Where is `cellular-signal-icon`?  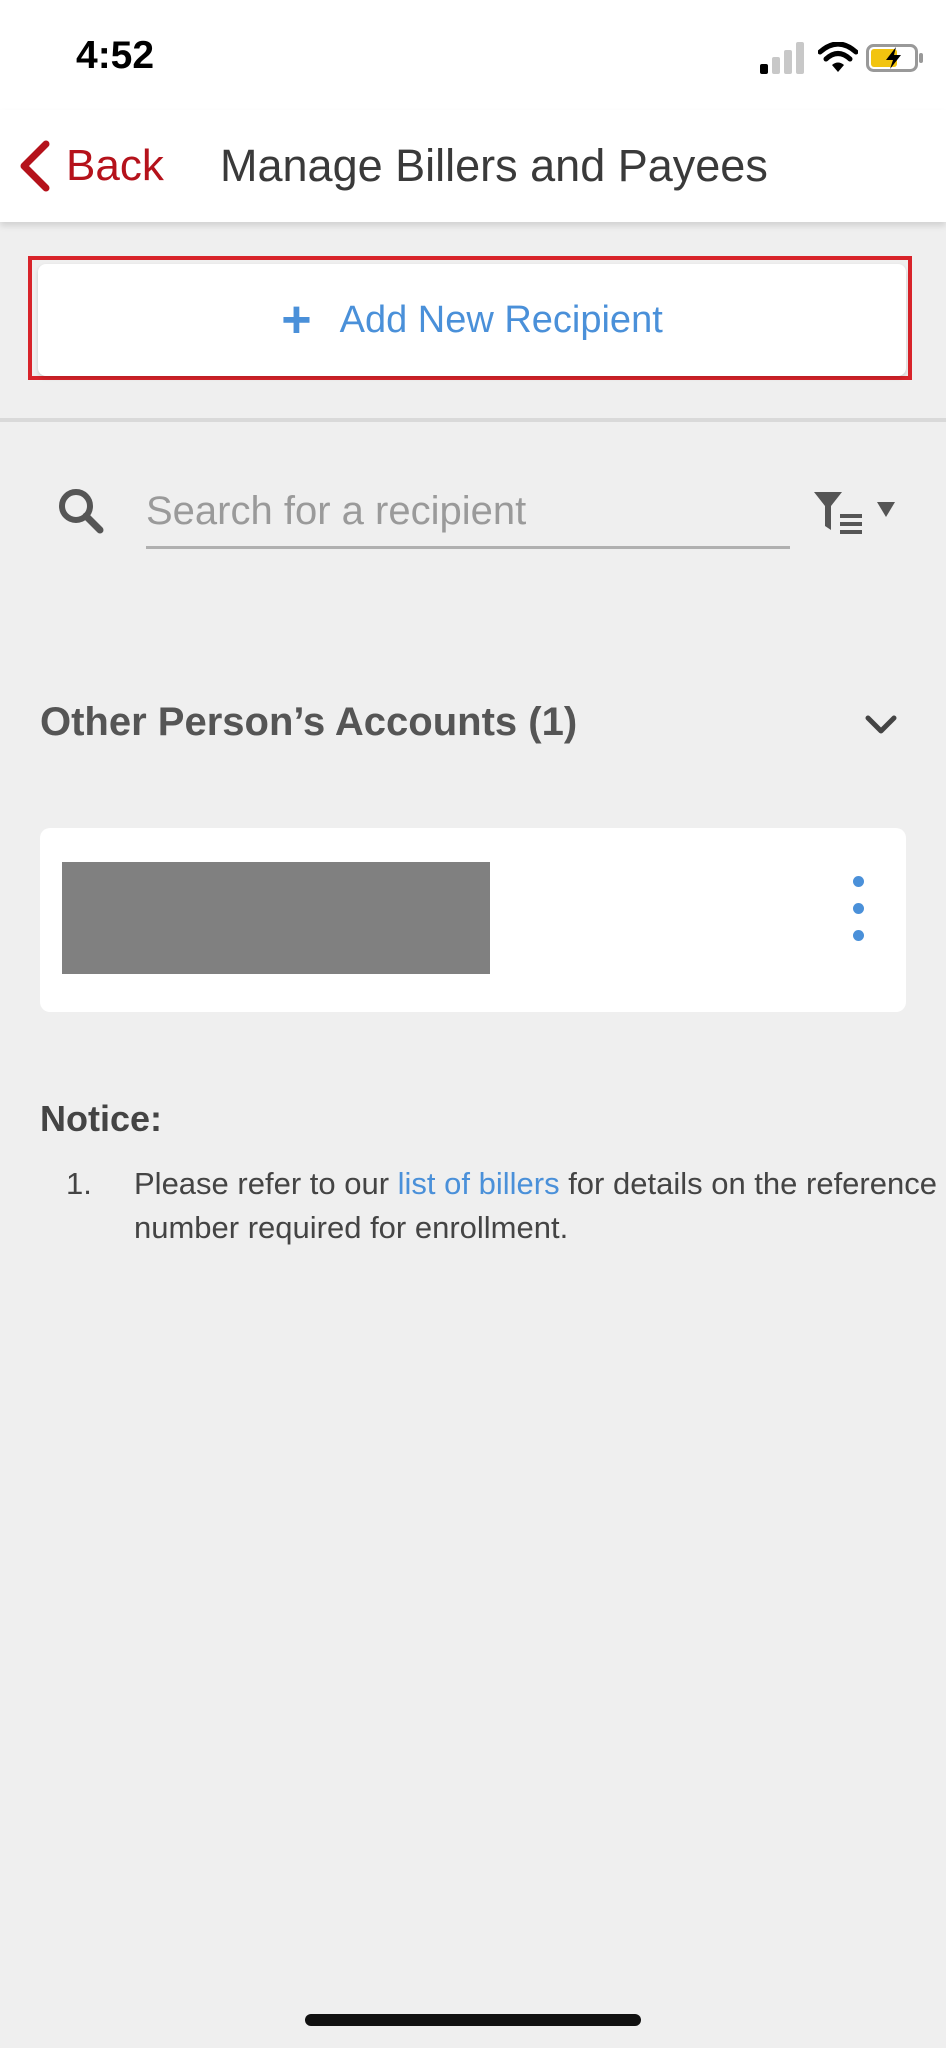 cellular-signal-icon is located at coordinates (782, 58).